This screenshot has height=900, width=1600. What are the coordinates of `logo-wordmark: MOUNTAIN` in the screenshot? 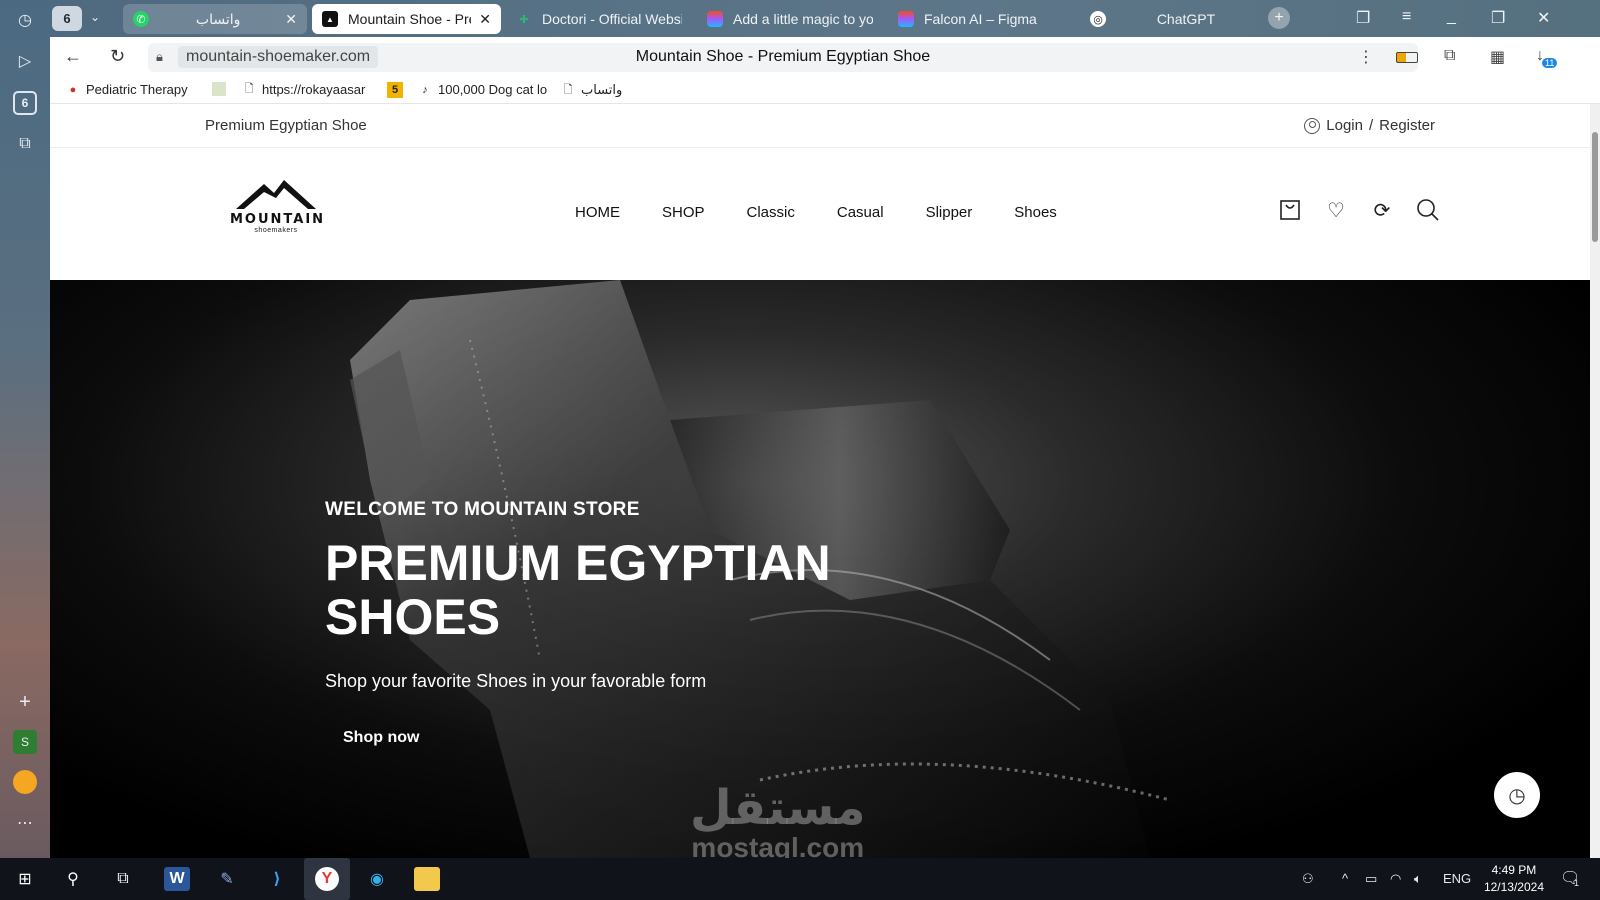 It's located at (278, 219).